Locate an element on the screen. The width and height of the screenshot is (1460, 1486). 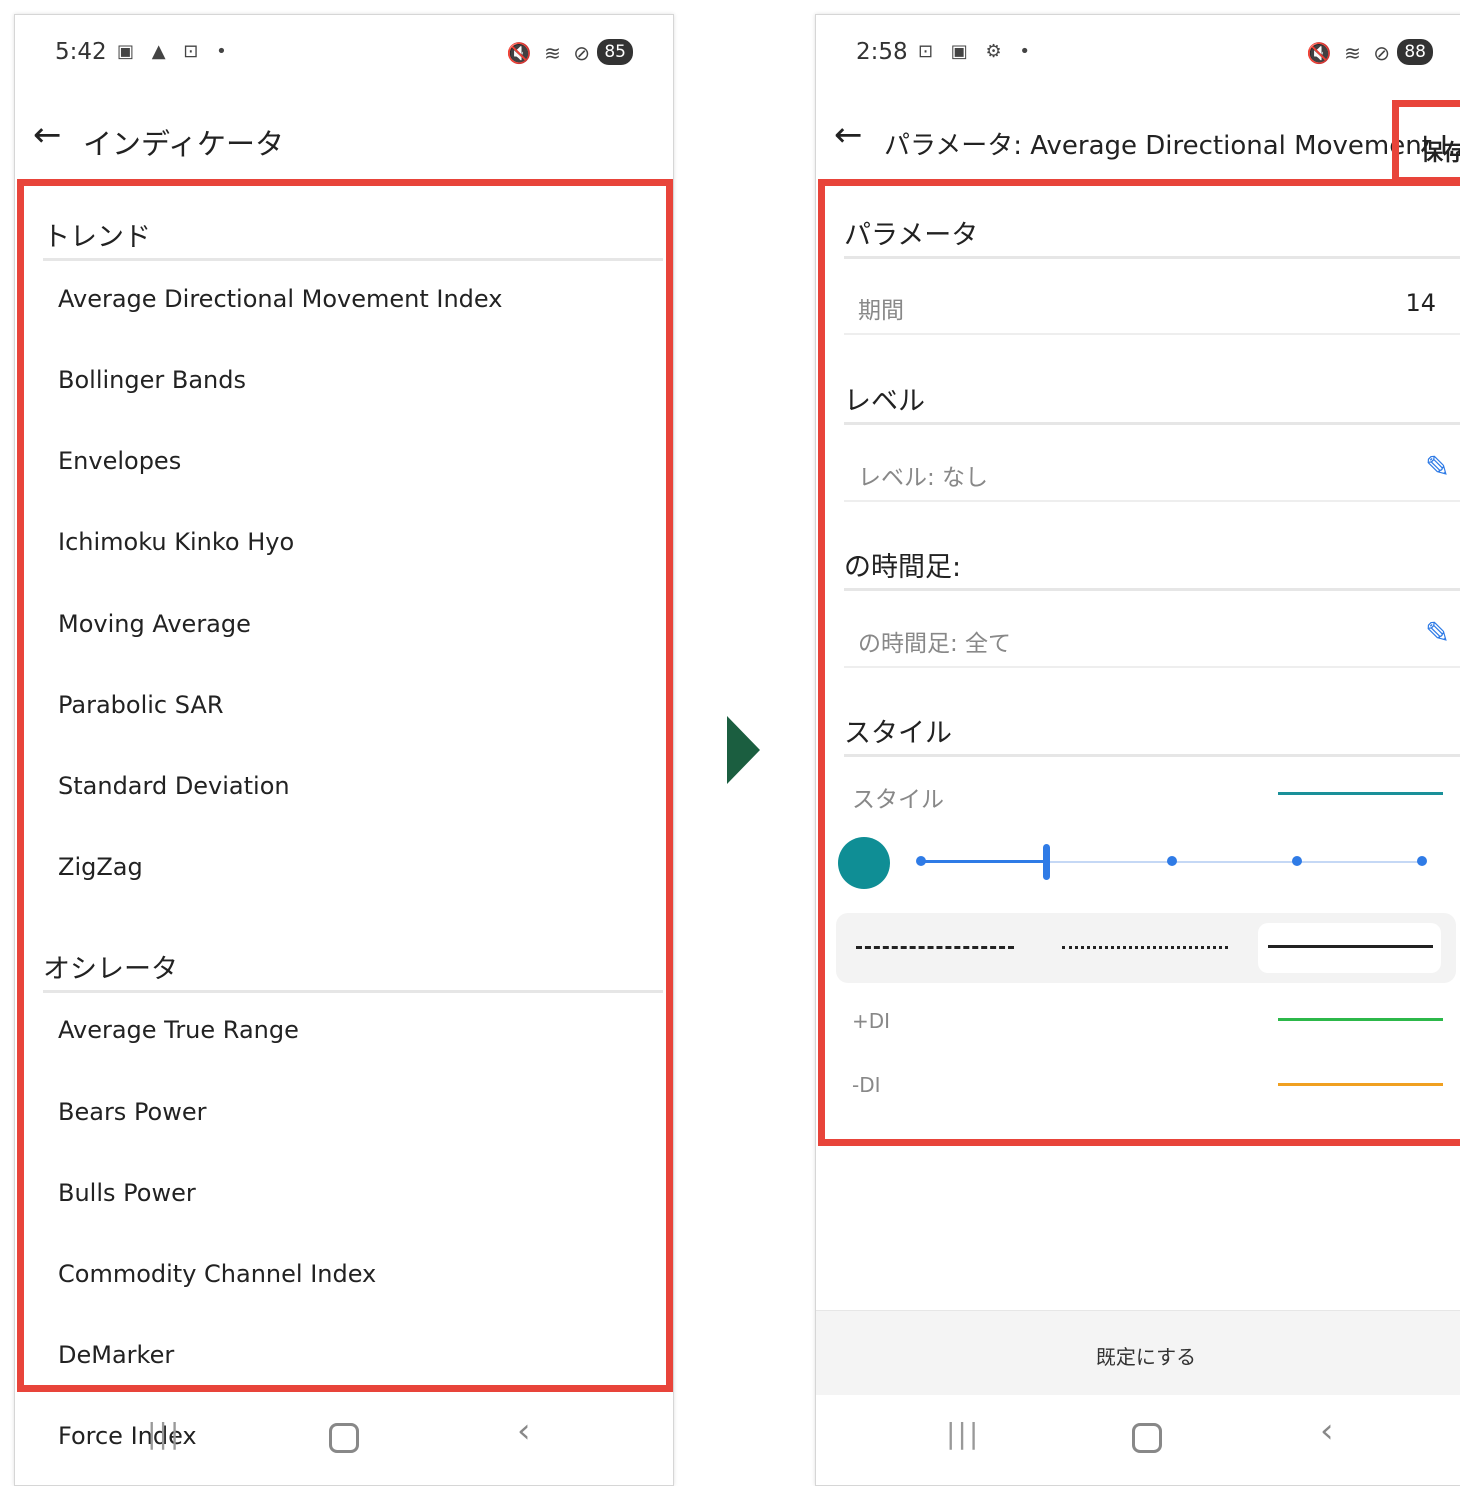
line-style-solid-selected is located at coordinates (1349, 948).